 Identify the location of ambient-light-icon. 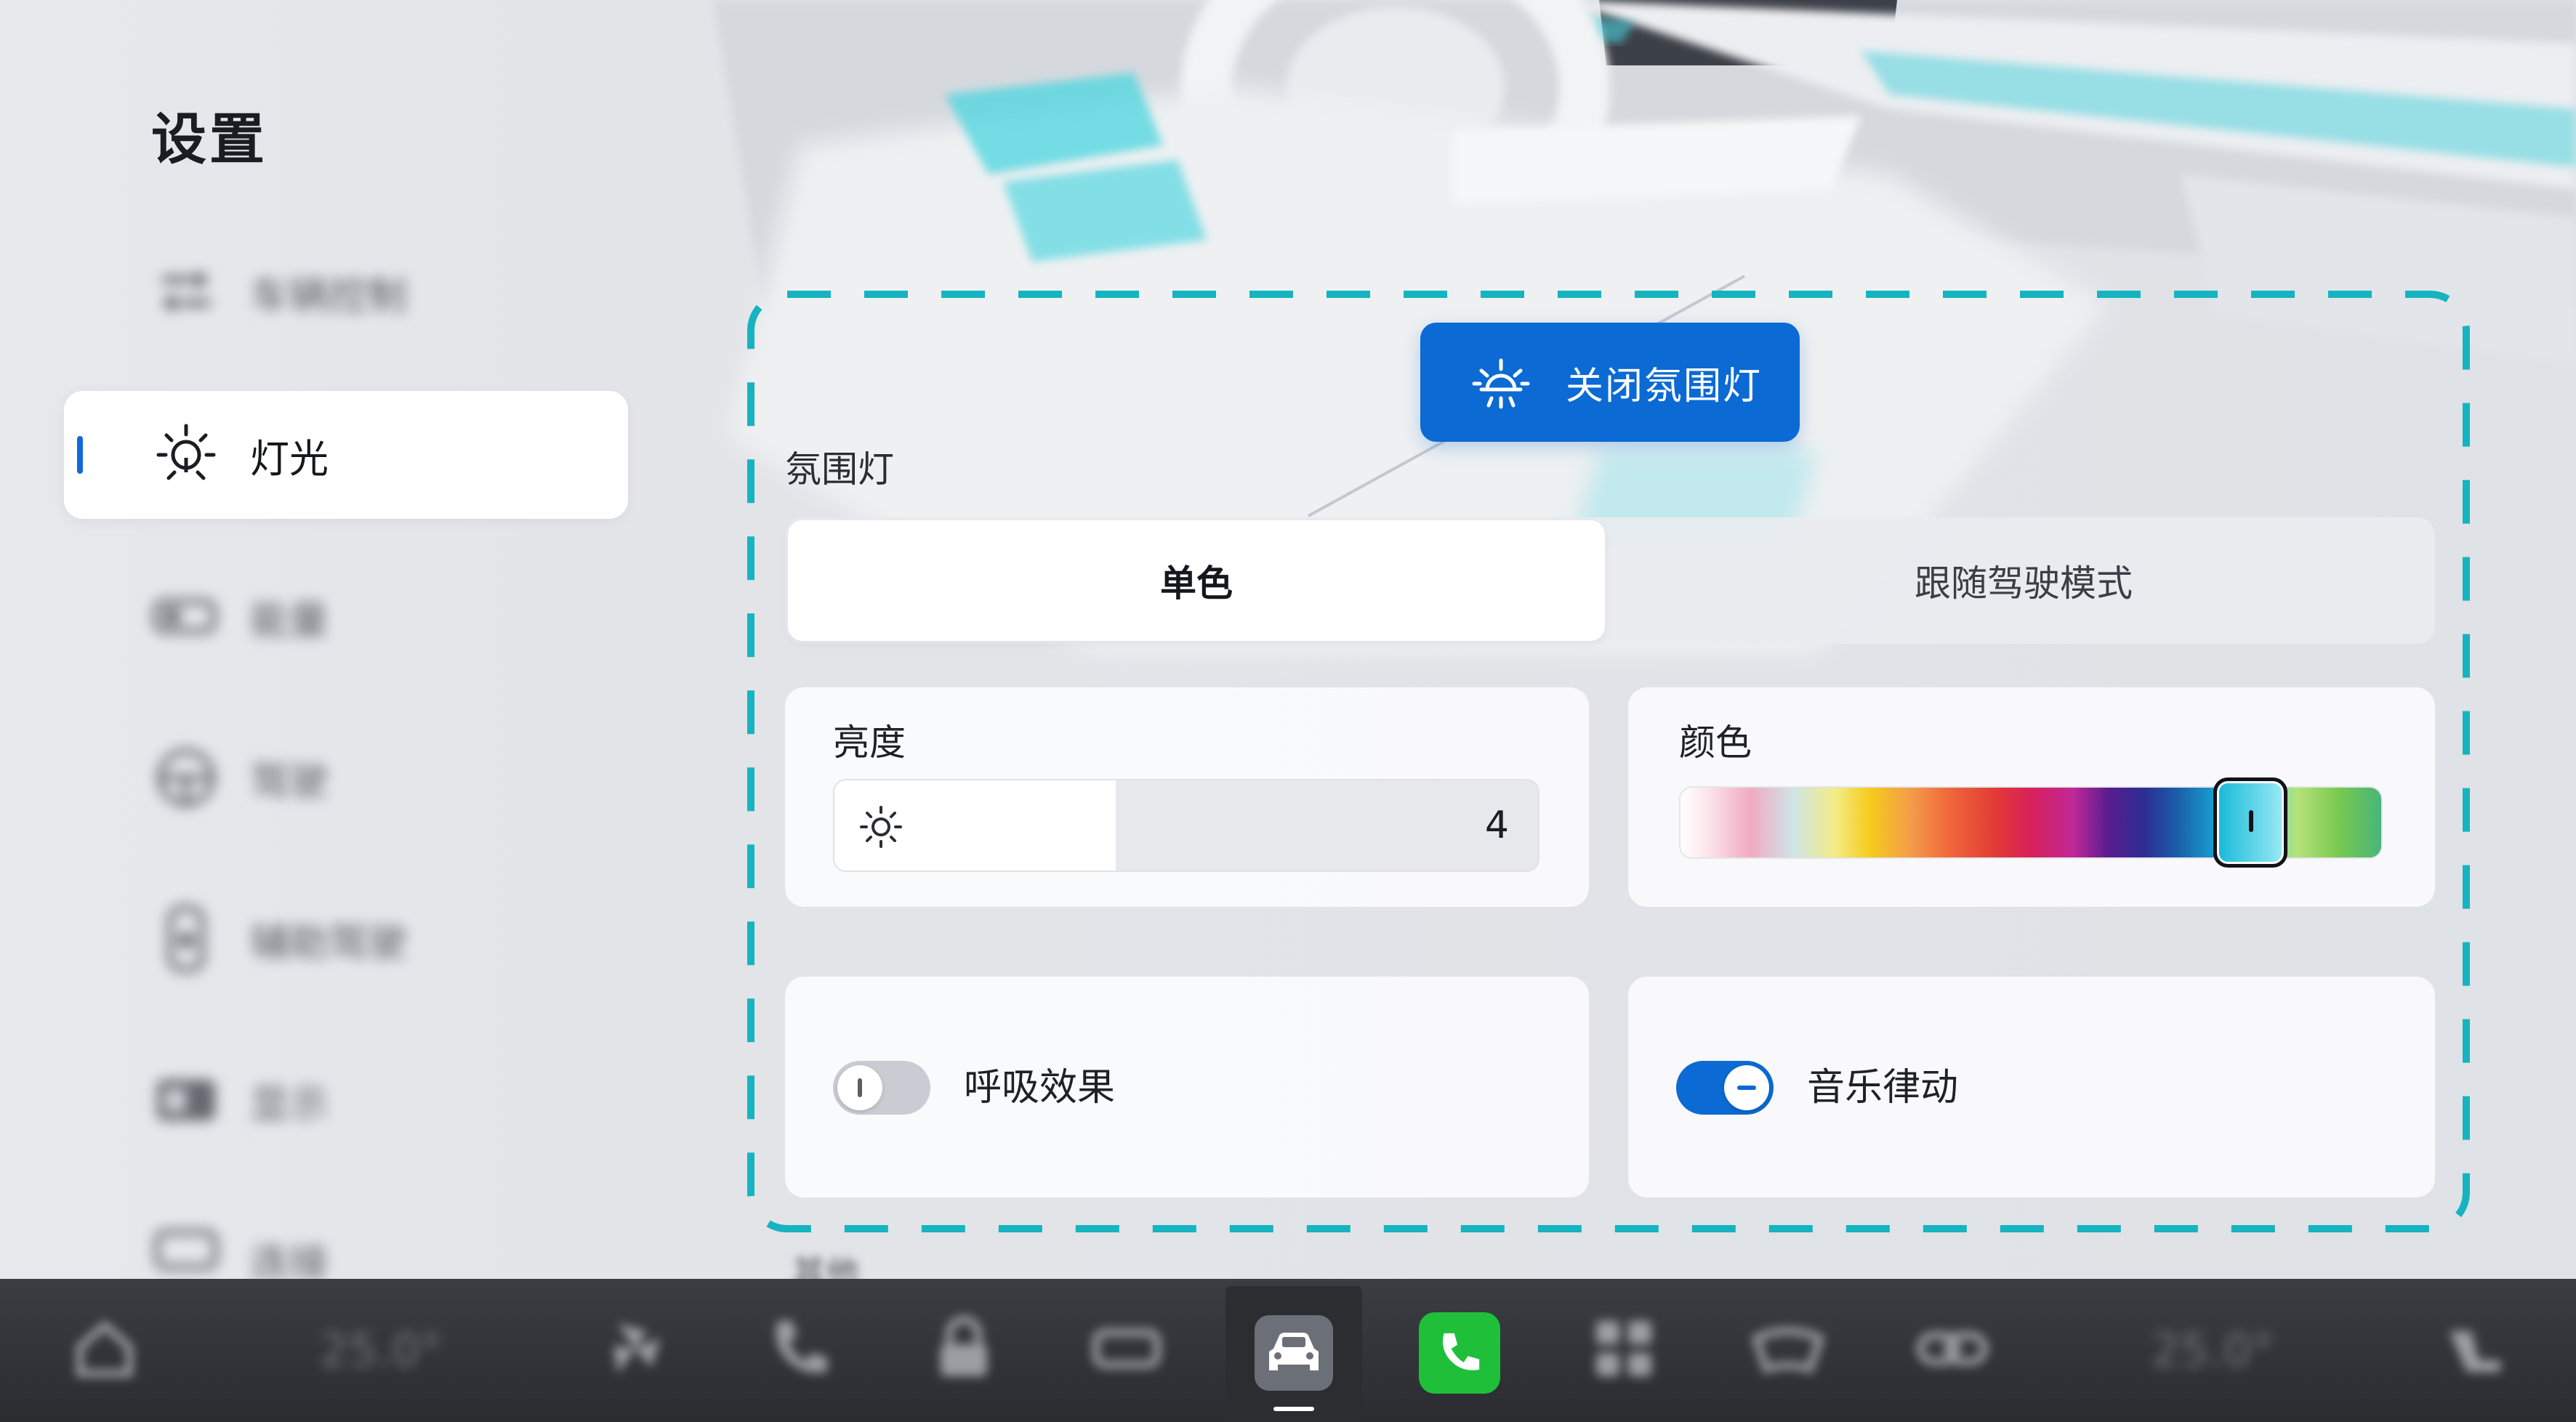
(1501, 383).